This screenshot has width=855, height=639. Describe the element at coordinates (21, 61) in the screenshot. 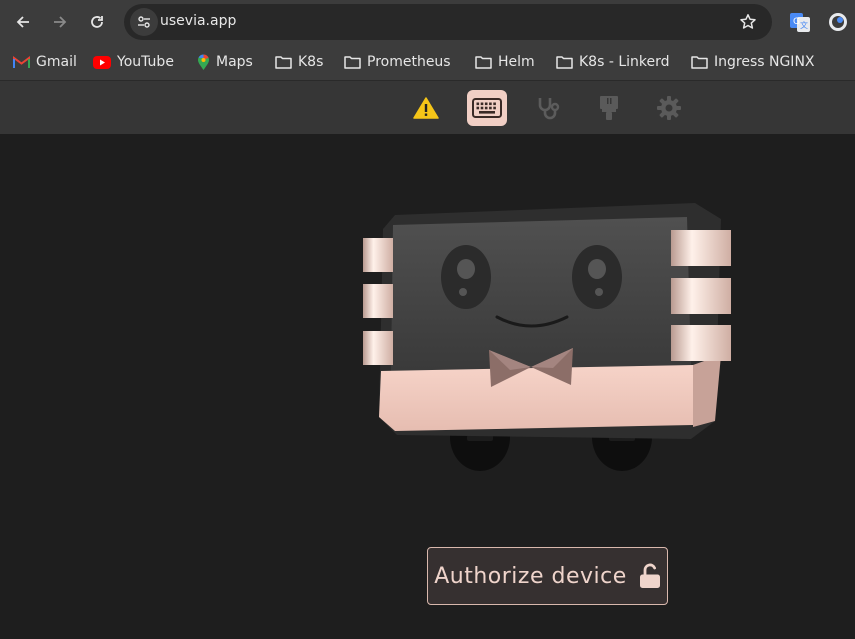

I see `gmail-icon` at that location.